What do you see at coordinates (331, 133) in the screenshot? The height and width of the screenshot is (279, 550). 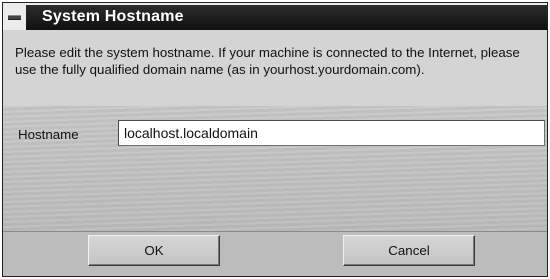 I see `hostname-input` at bounding box center [331, 133].